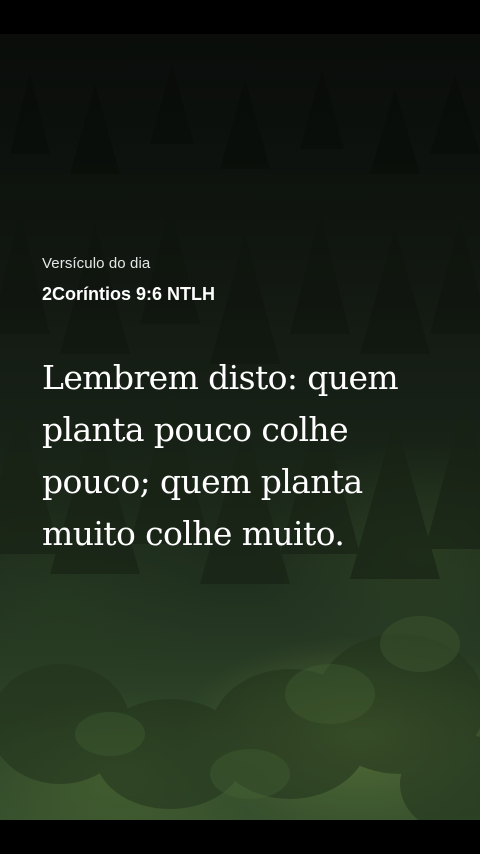 This screenshot has height=854, width=480. I want to click on verse-of-the-day-label: Versículo do dia, so click(96, 263).